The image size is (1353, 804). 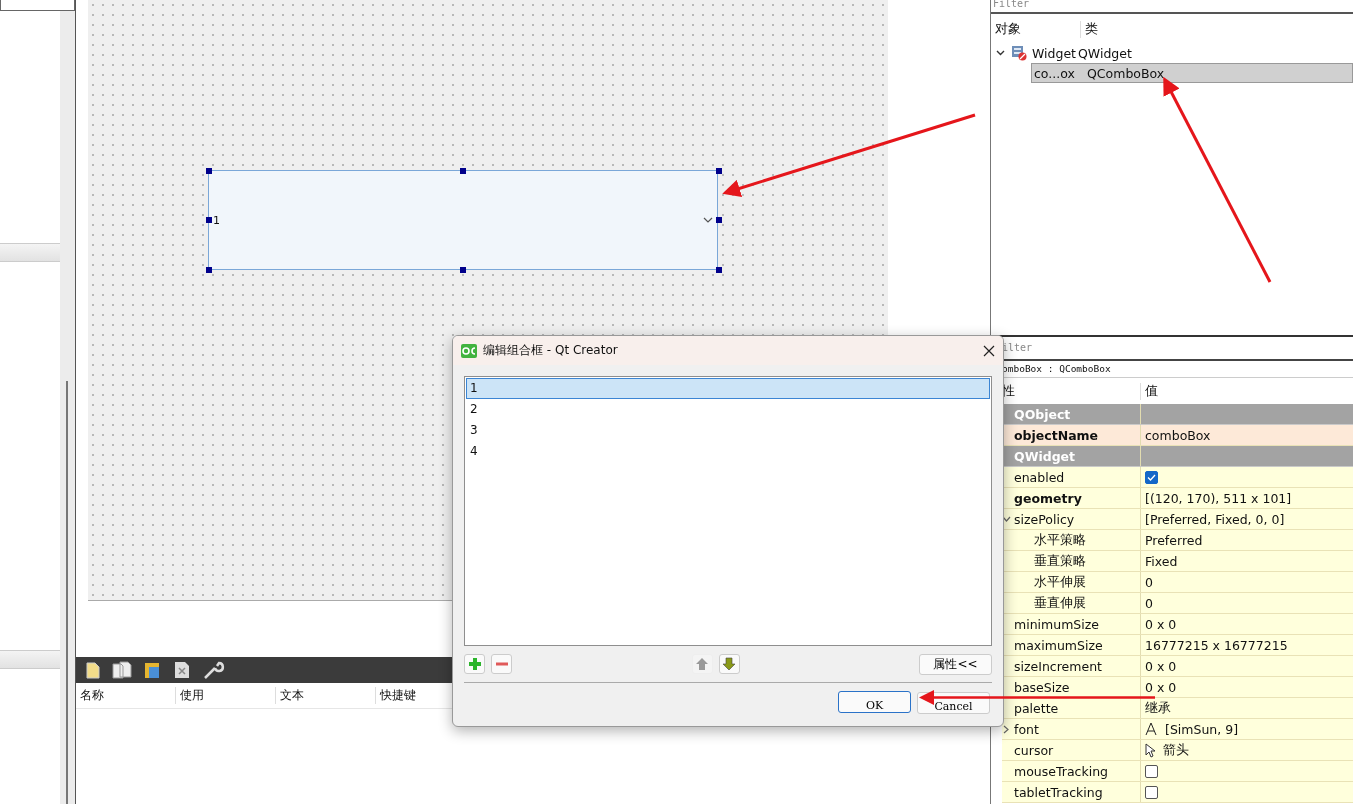 What do you see at coordinates (226, 695) in the screenshot?
I see `column-header: 使用` at bounding box center [226, 695].